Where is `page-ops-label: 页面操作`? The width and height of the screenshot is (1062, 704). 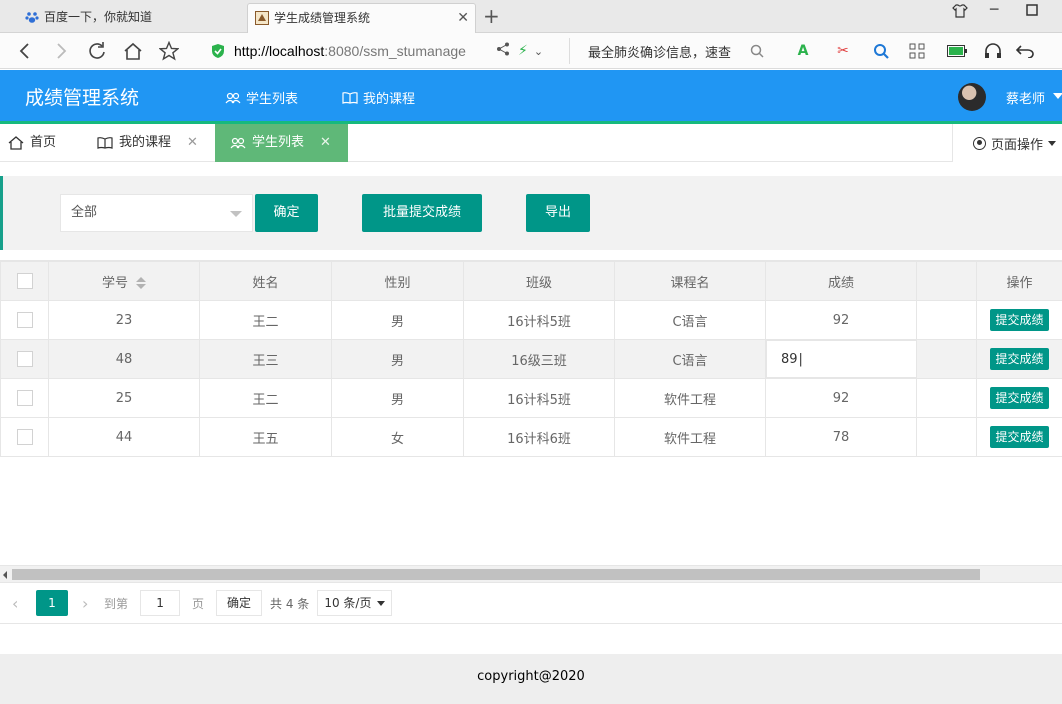
page-ops-label: 页面操作 is located at coordinates (1017, 145).